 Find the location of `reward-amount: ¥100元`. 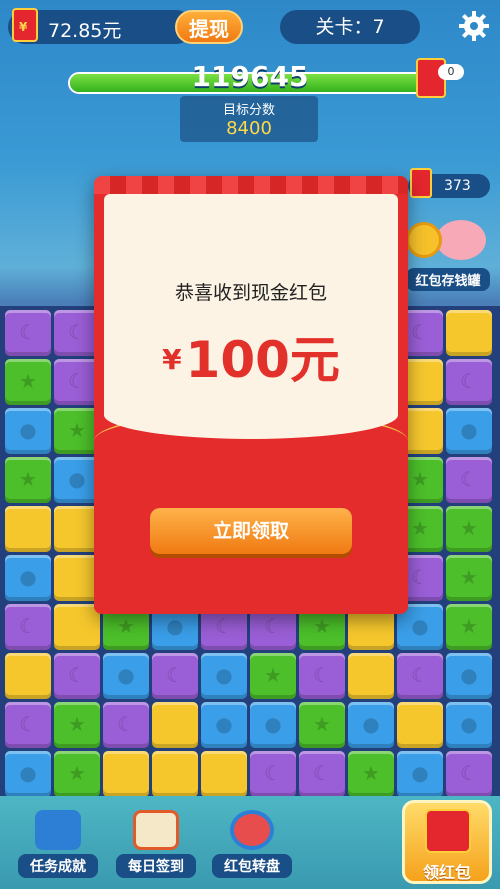

reward-amount: ¥100元 is located at coordinates (251, 356).